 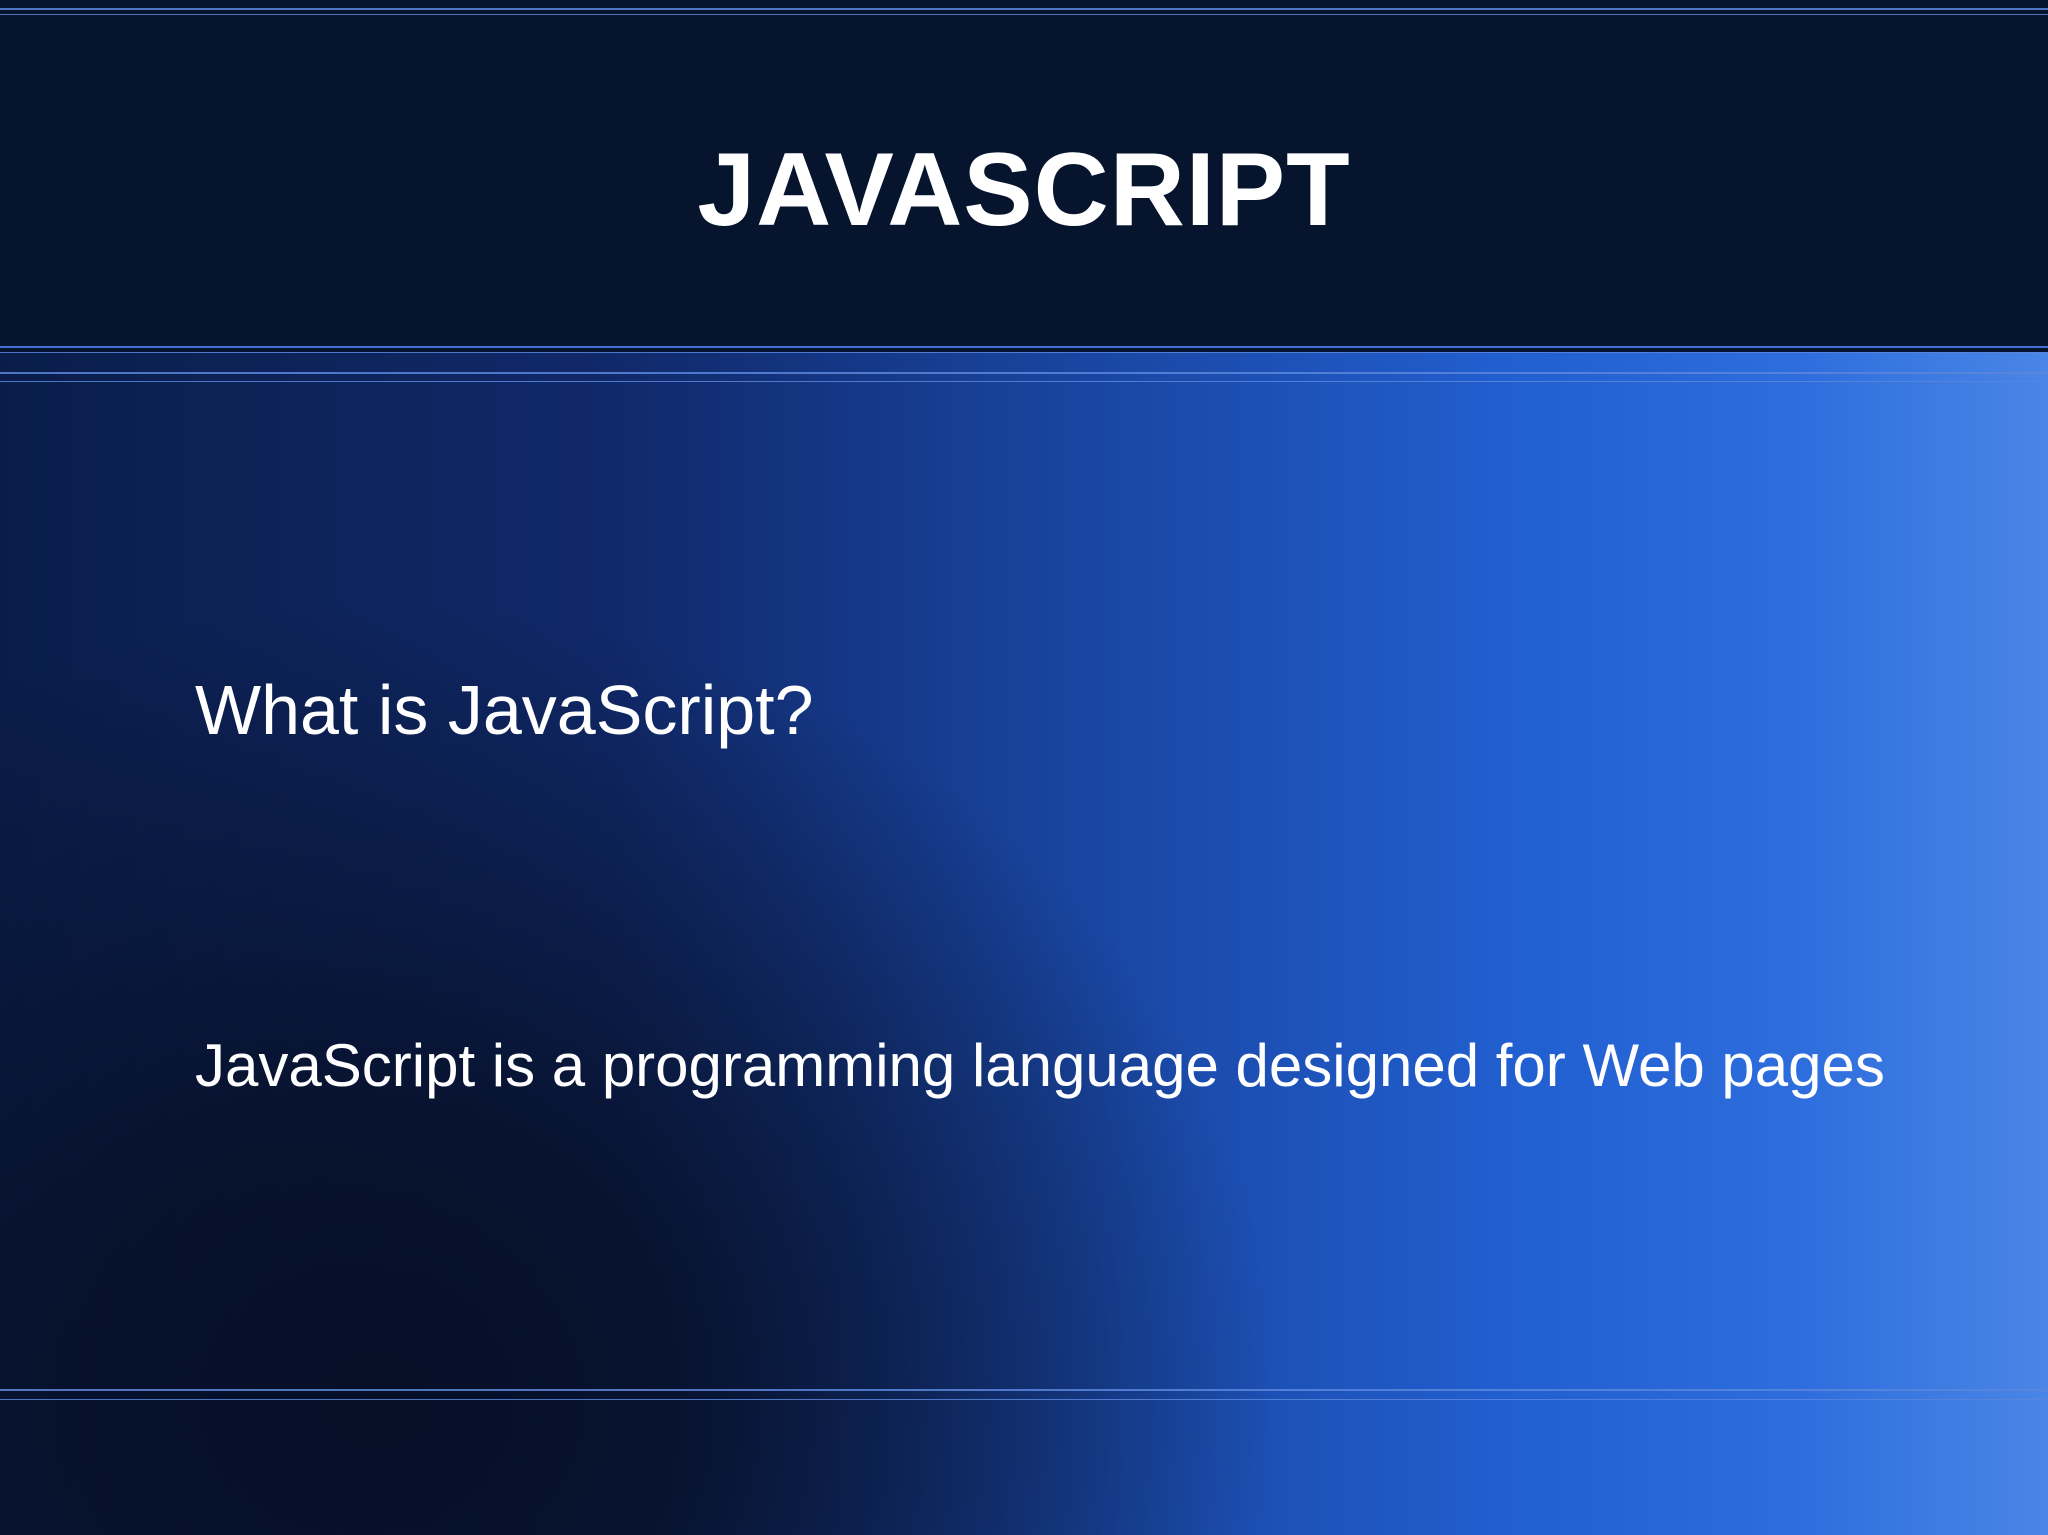 What do you see at coordinates (1024, 1399) in the screenshot?
I see `bottom-rule-thin` at bounding box center [1024, 1399].